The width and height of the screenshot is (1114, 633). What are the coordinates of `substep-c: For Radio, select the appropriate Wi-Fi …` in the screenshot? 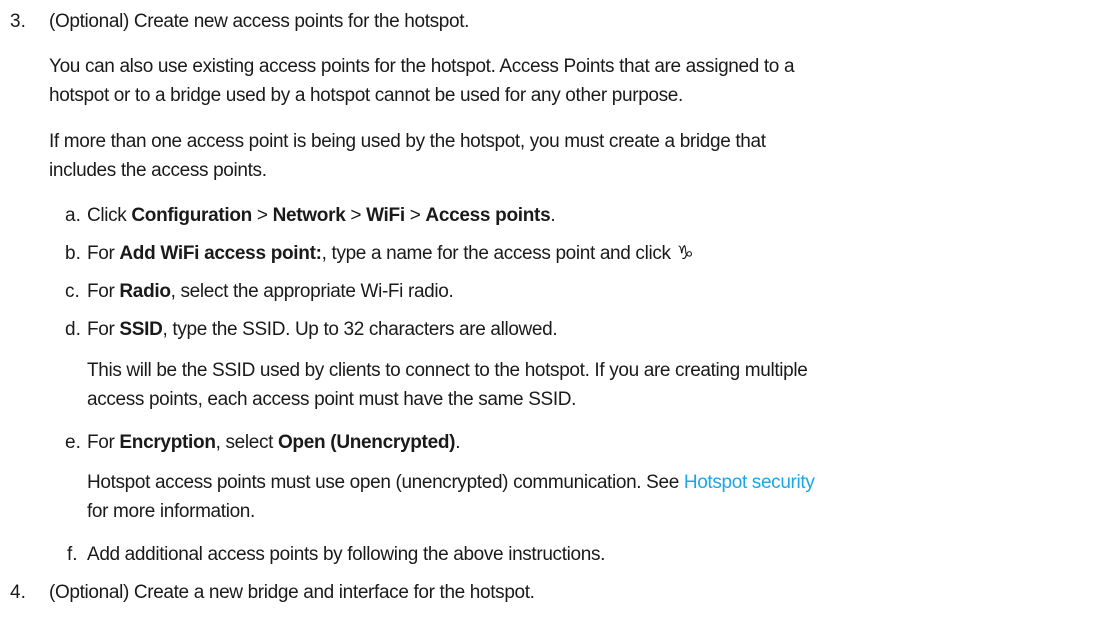 It's located at (270, 292).